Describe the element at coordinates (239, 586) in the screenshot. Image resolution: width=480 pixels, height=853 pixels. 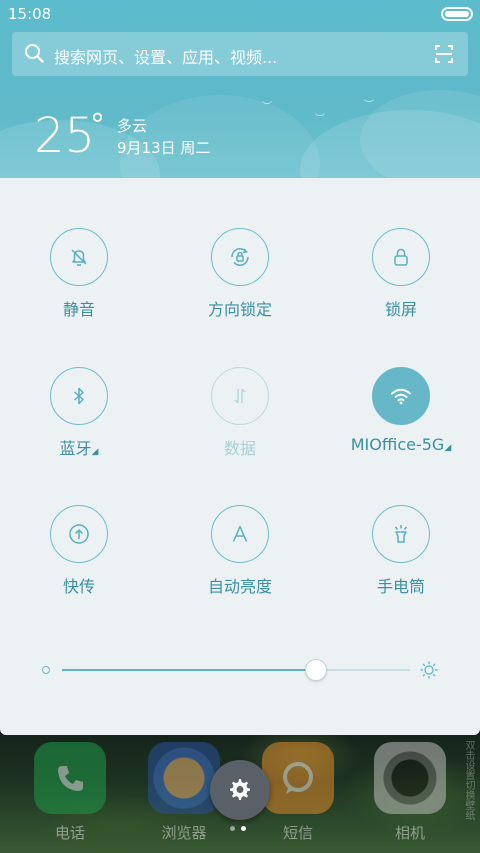
I see `tile-auto-brightness-label: 自动亮度` at that location.